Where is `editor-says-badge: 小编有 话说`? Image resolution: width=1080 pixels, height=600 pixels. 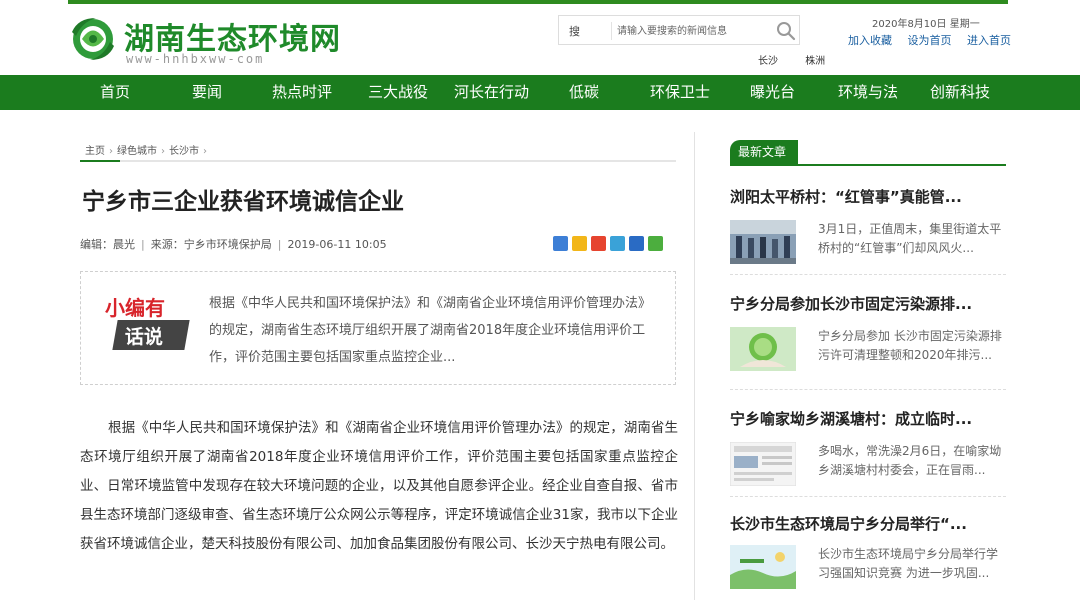 editor-says-badge: 小编有 话说 is located at coordinates (143, 325).